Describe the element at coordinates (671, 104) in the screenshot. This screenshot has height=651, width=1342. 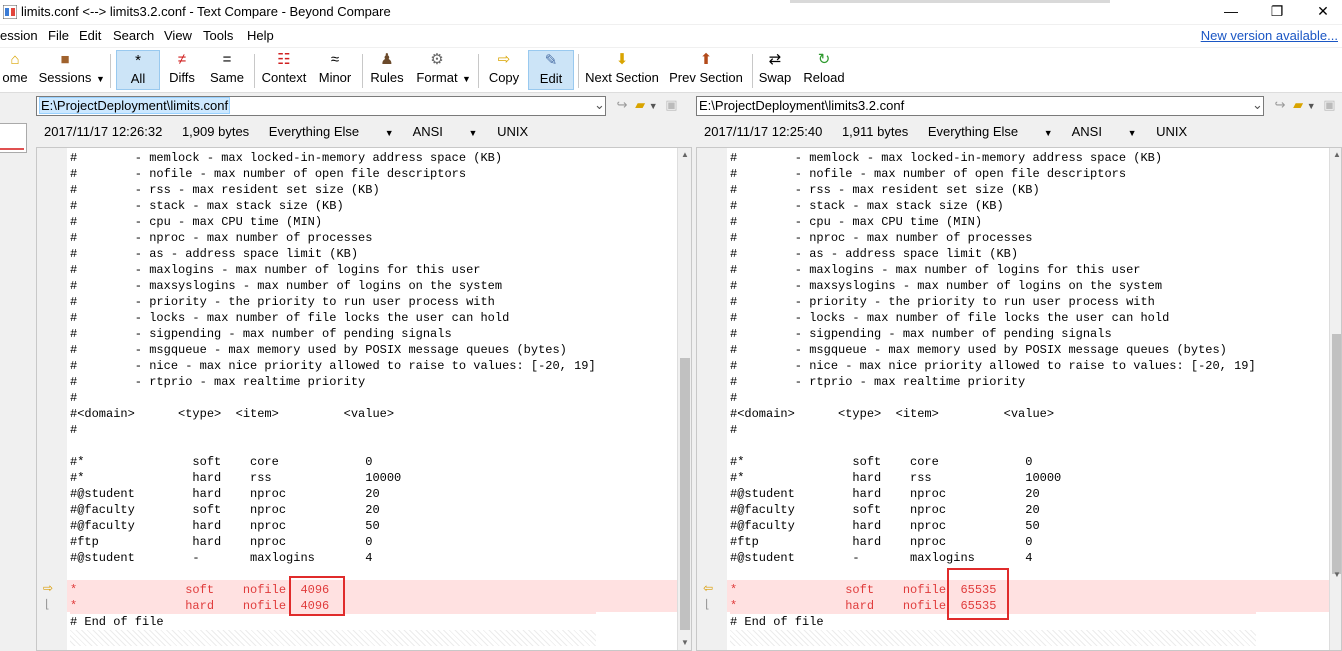
I see `left-save-icon: ▣` at that location.